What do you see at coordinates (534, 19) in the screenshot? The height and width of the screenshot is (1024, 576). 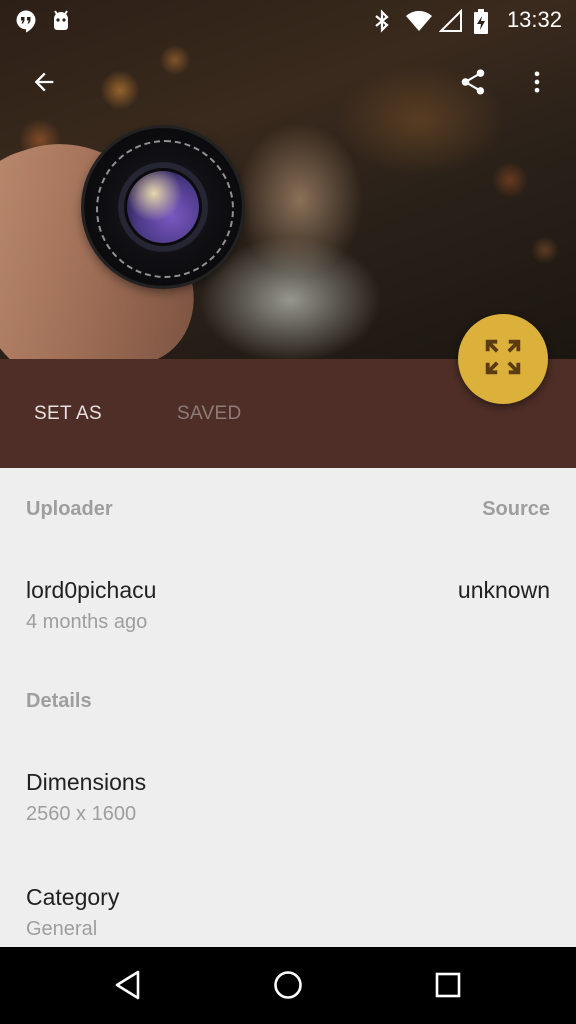 I see `status-time: 13:32` at bounding box center [534, 19].